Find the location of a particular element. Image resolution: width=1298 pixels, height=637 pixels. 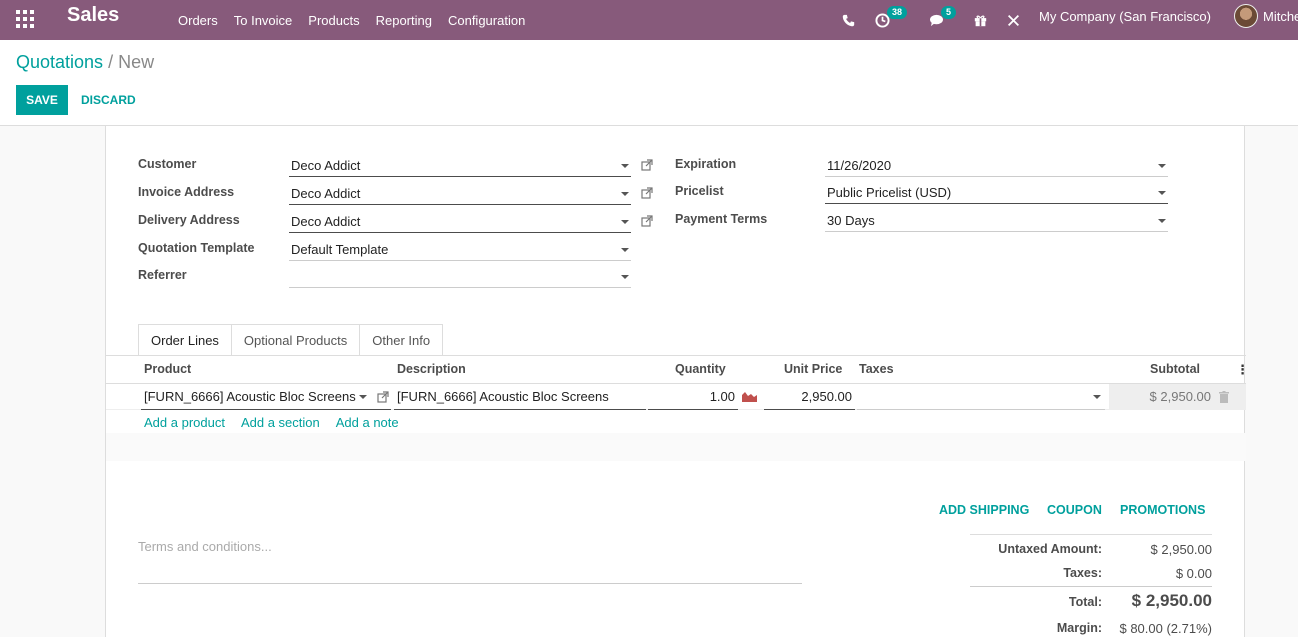

subtotal-cell: $ 2,950.00 is located at coordinates (1177, 397).